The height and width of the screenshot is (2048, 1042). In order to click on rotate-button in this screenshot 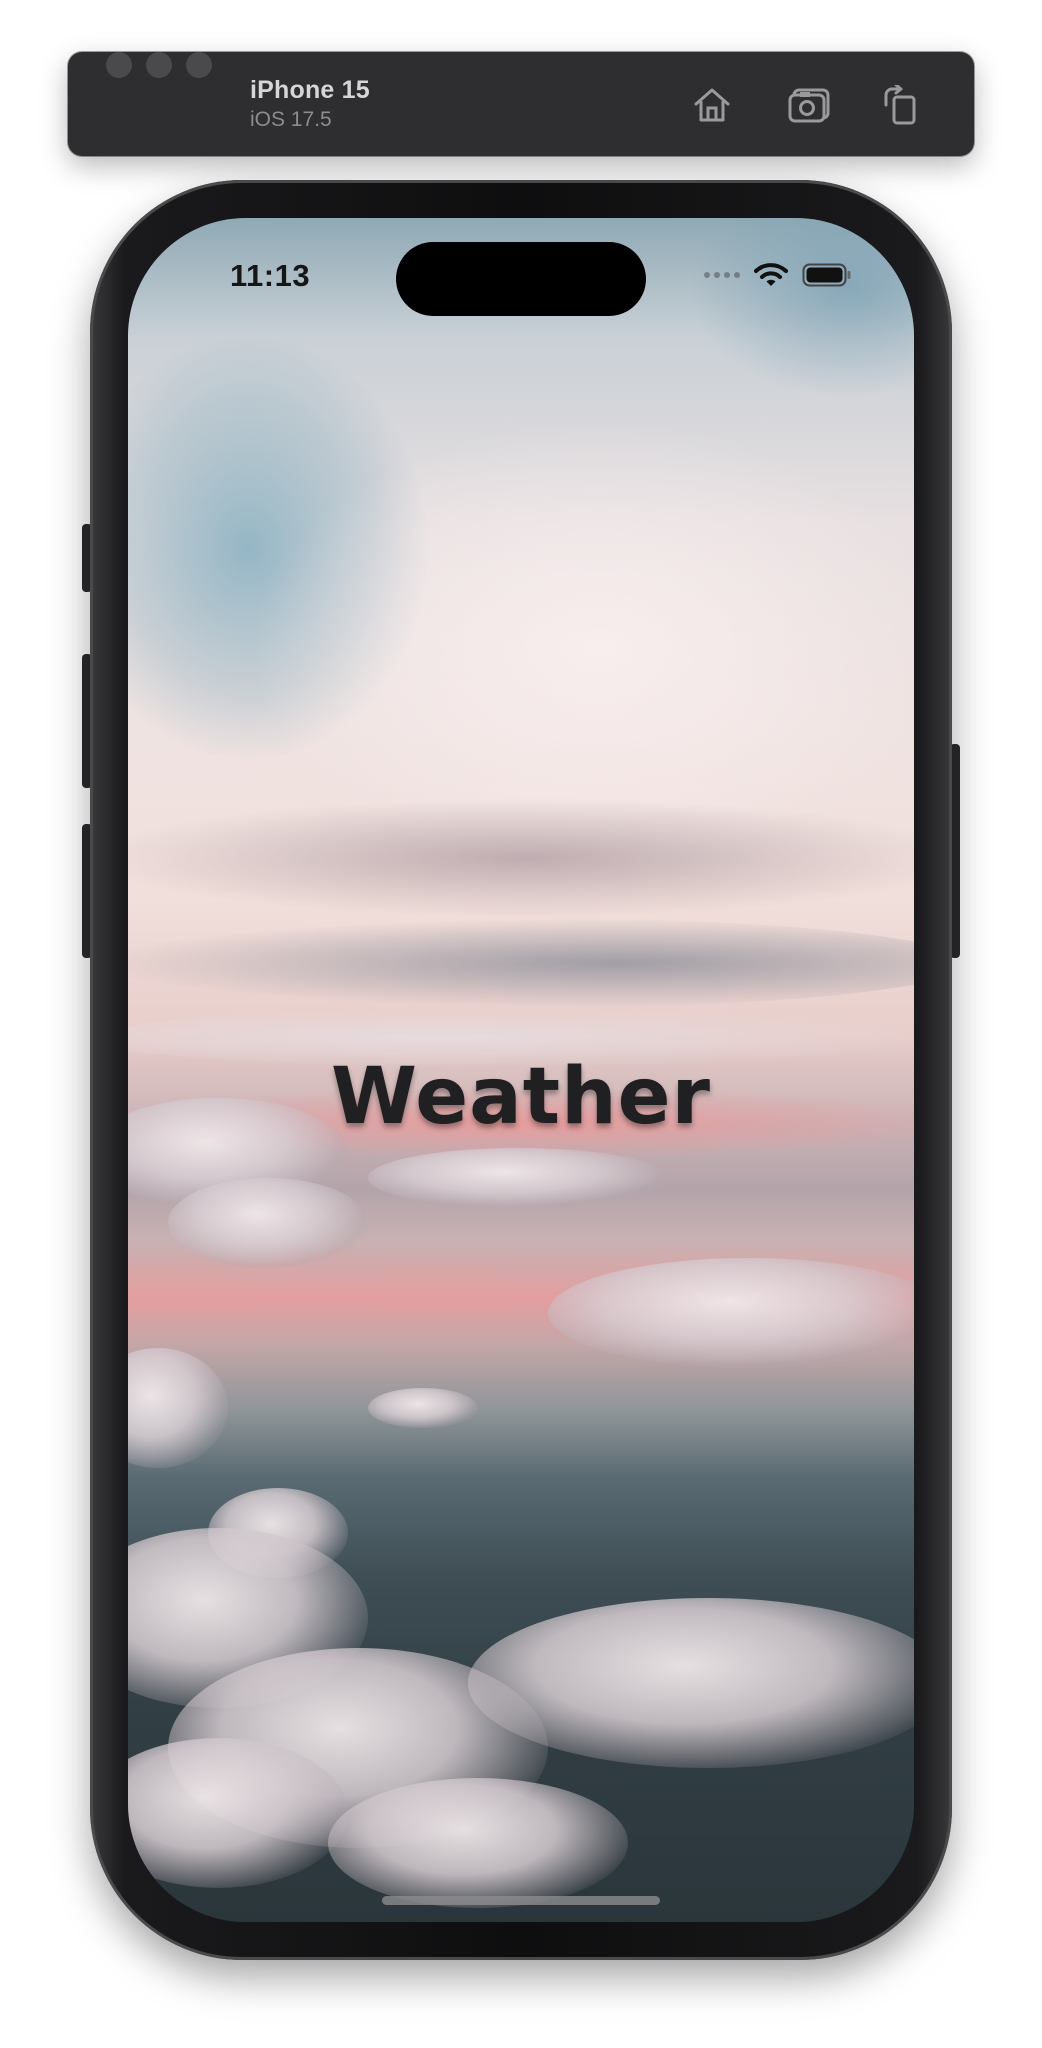, I will do `click(900, 105)`.